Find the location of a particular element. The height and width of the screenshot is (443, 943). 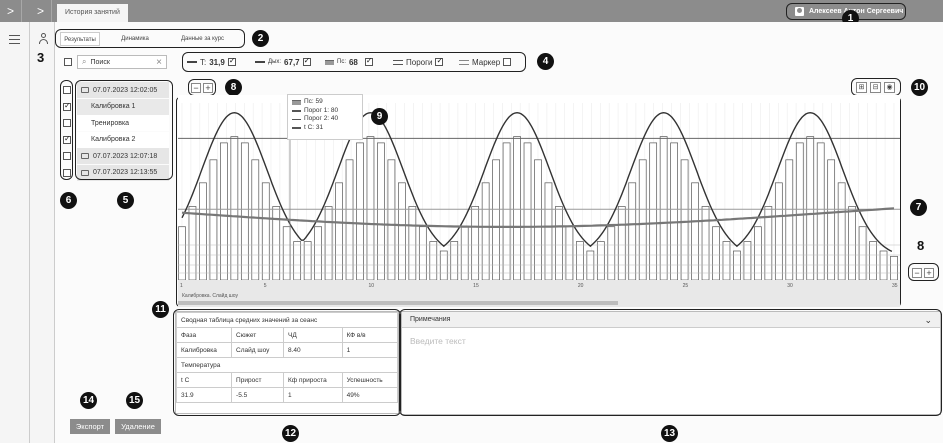

callout-frame-tools is located at coordinates (876, 87).